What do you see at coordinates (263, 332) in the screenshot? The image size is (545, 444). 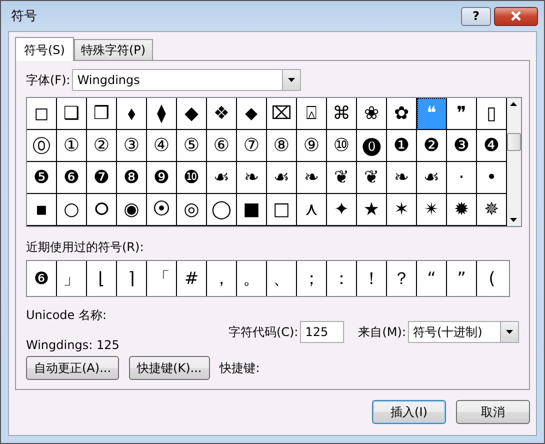 I see `char-code-label: 字符代码(C):` at bounding box center [263, 332].